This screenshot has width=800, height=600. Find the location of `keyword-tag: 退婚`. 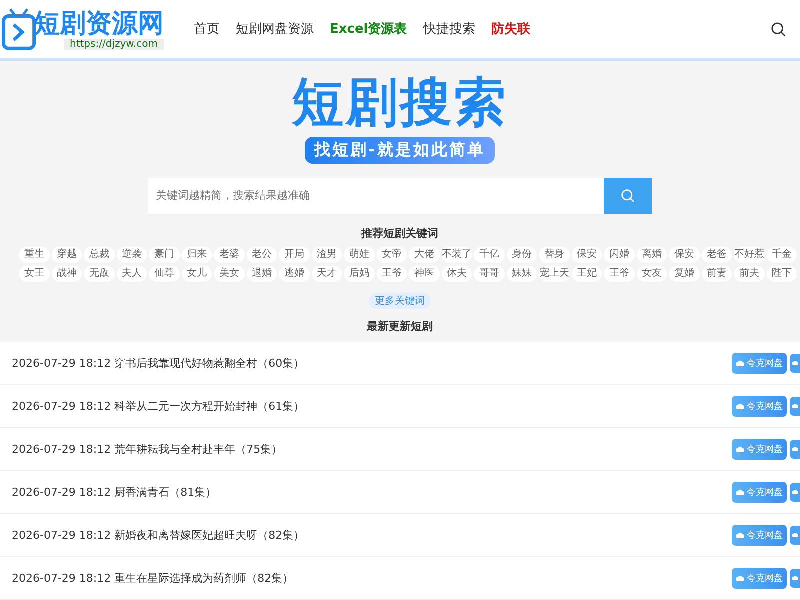

keyword-tag: 退婚 is located at coordinates (261, 274).